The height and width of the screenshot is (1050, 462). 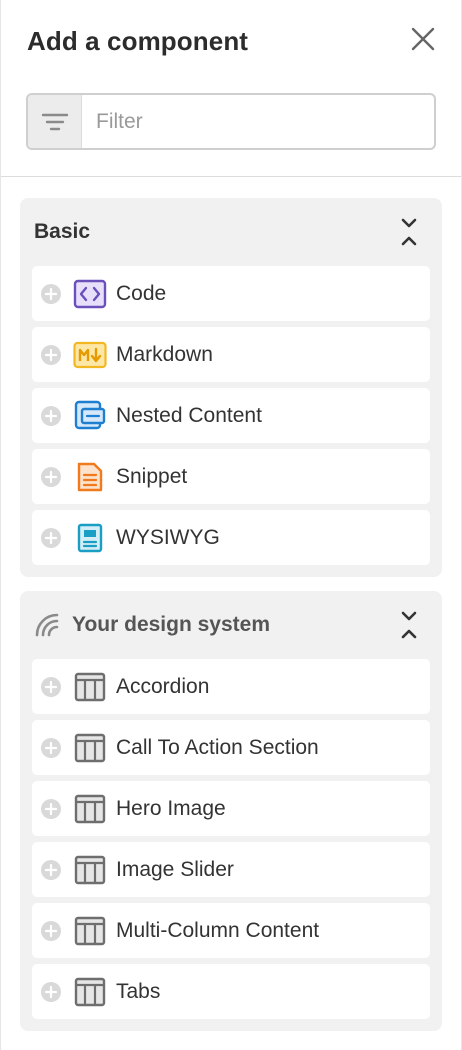 I want to click on component-label: Hero Image, so click(x=171, y=808).